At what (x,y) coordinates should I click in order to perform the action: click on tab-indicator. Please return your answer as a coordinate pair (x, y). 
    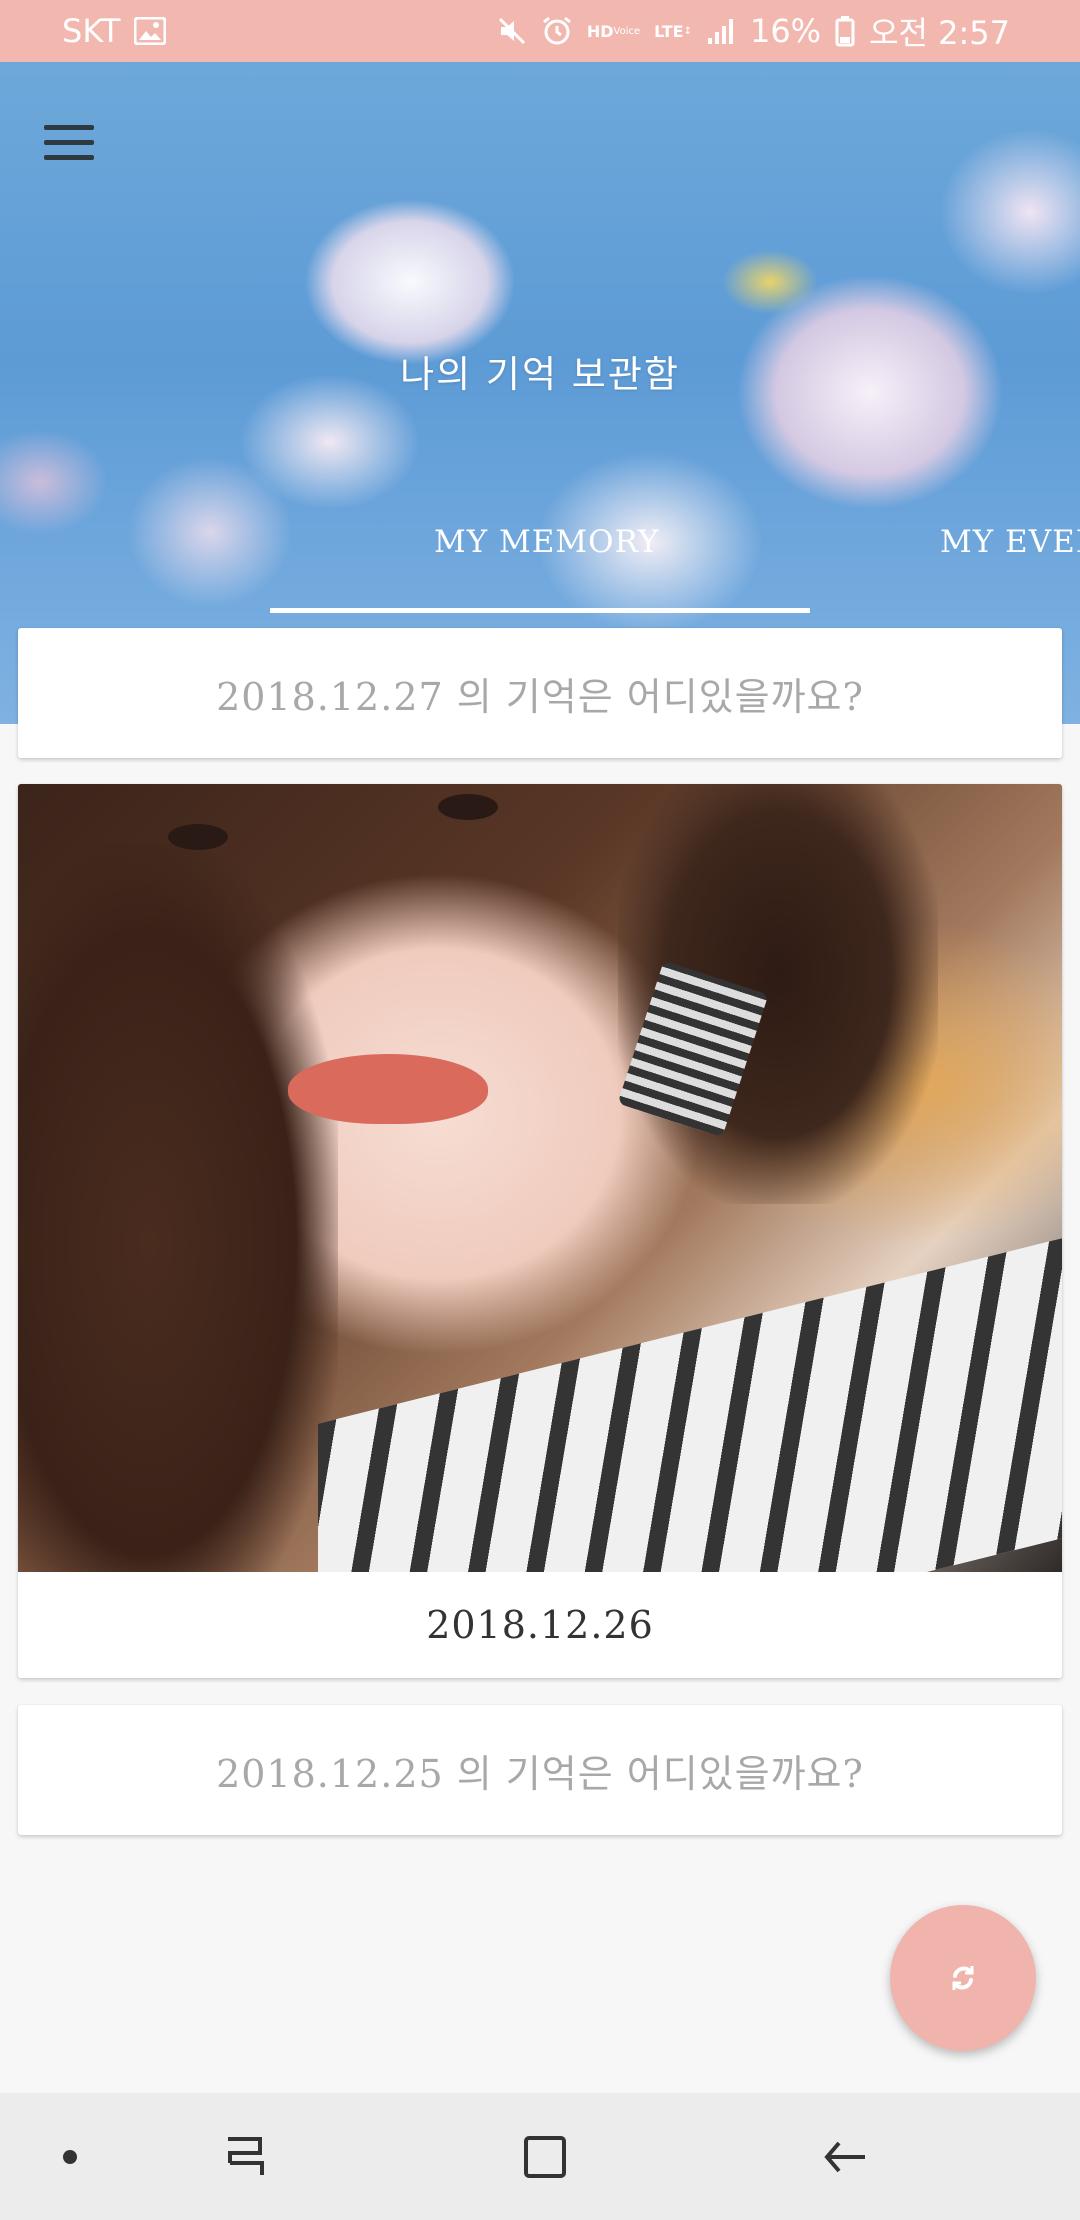
    Looking at the image, I should click on (540, 610).